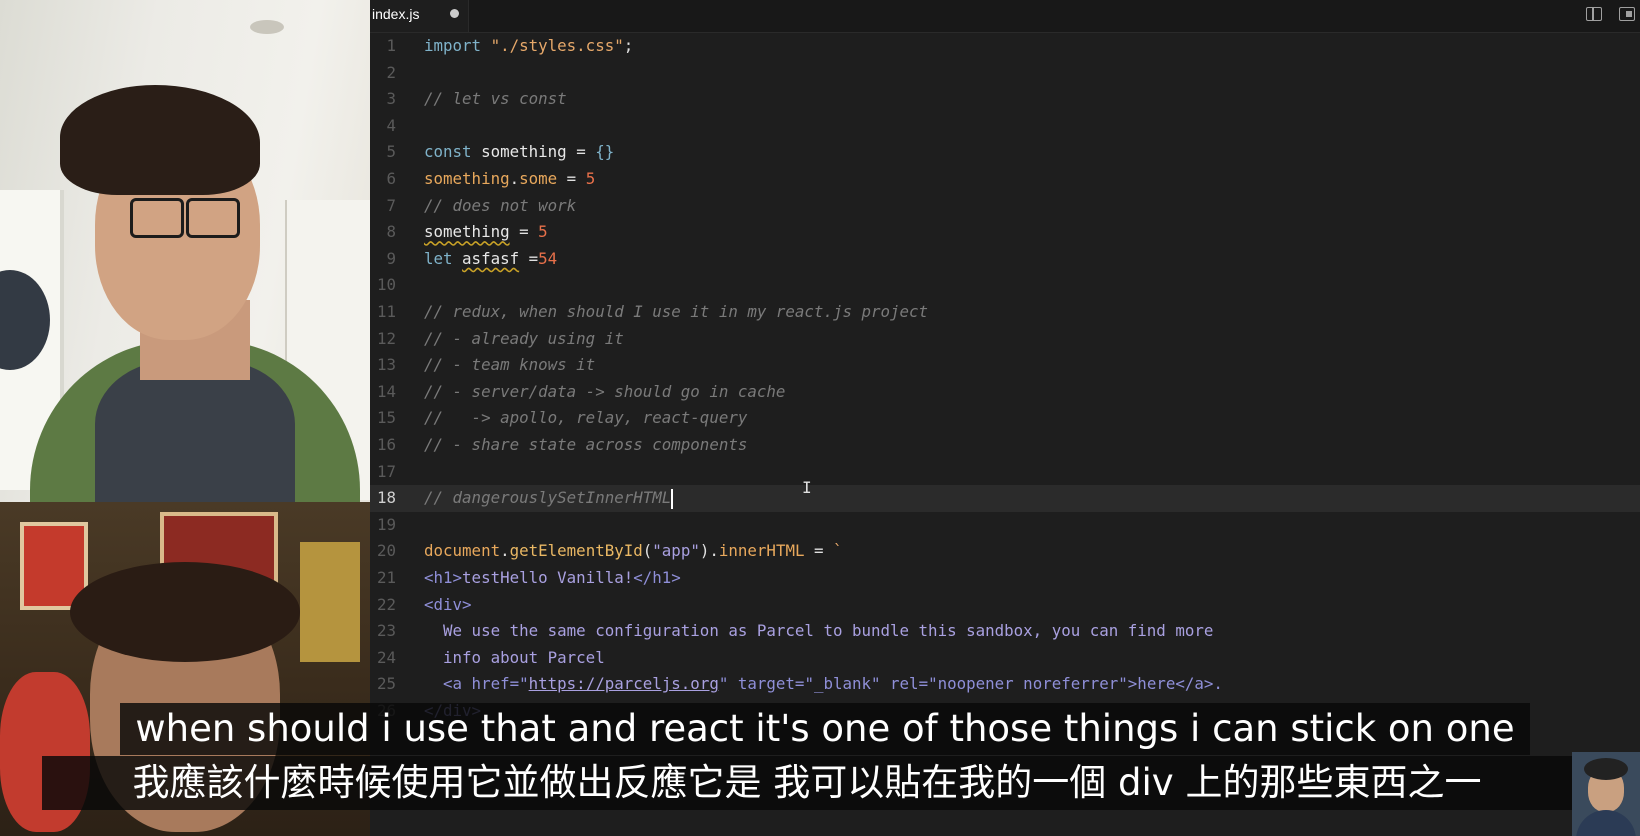 The image size is (1640, 836). I want to click on line-number: 25, so click(386, 684).